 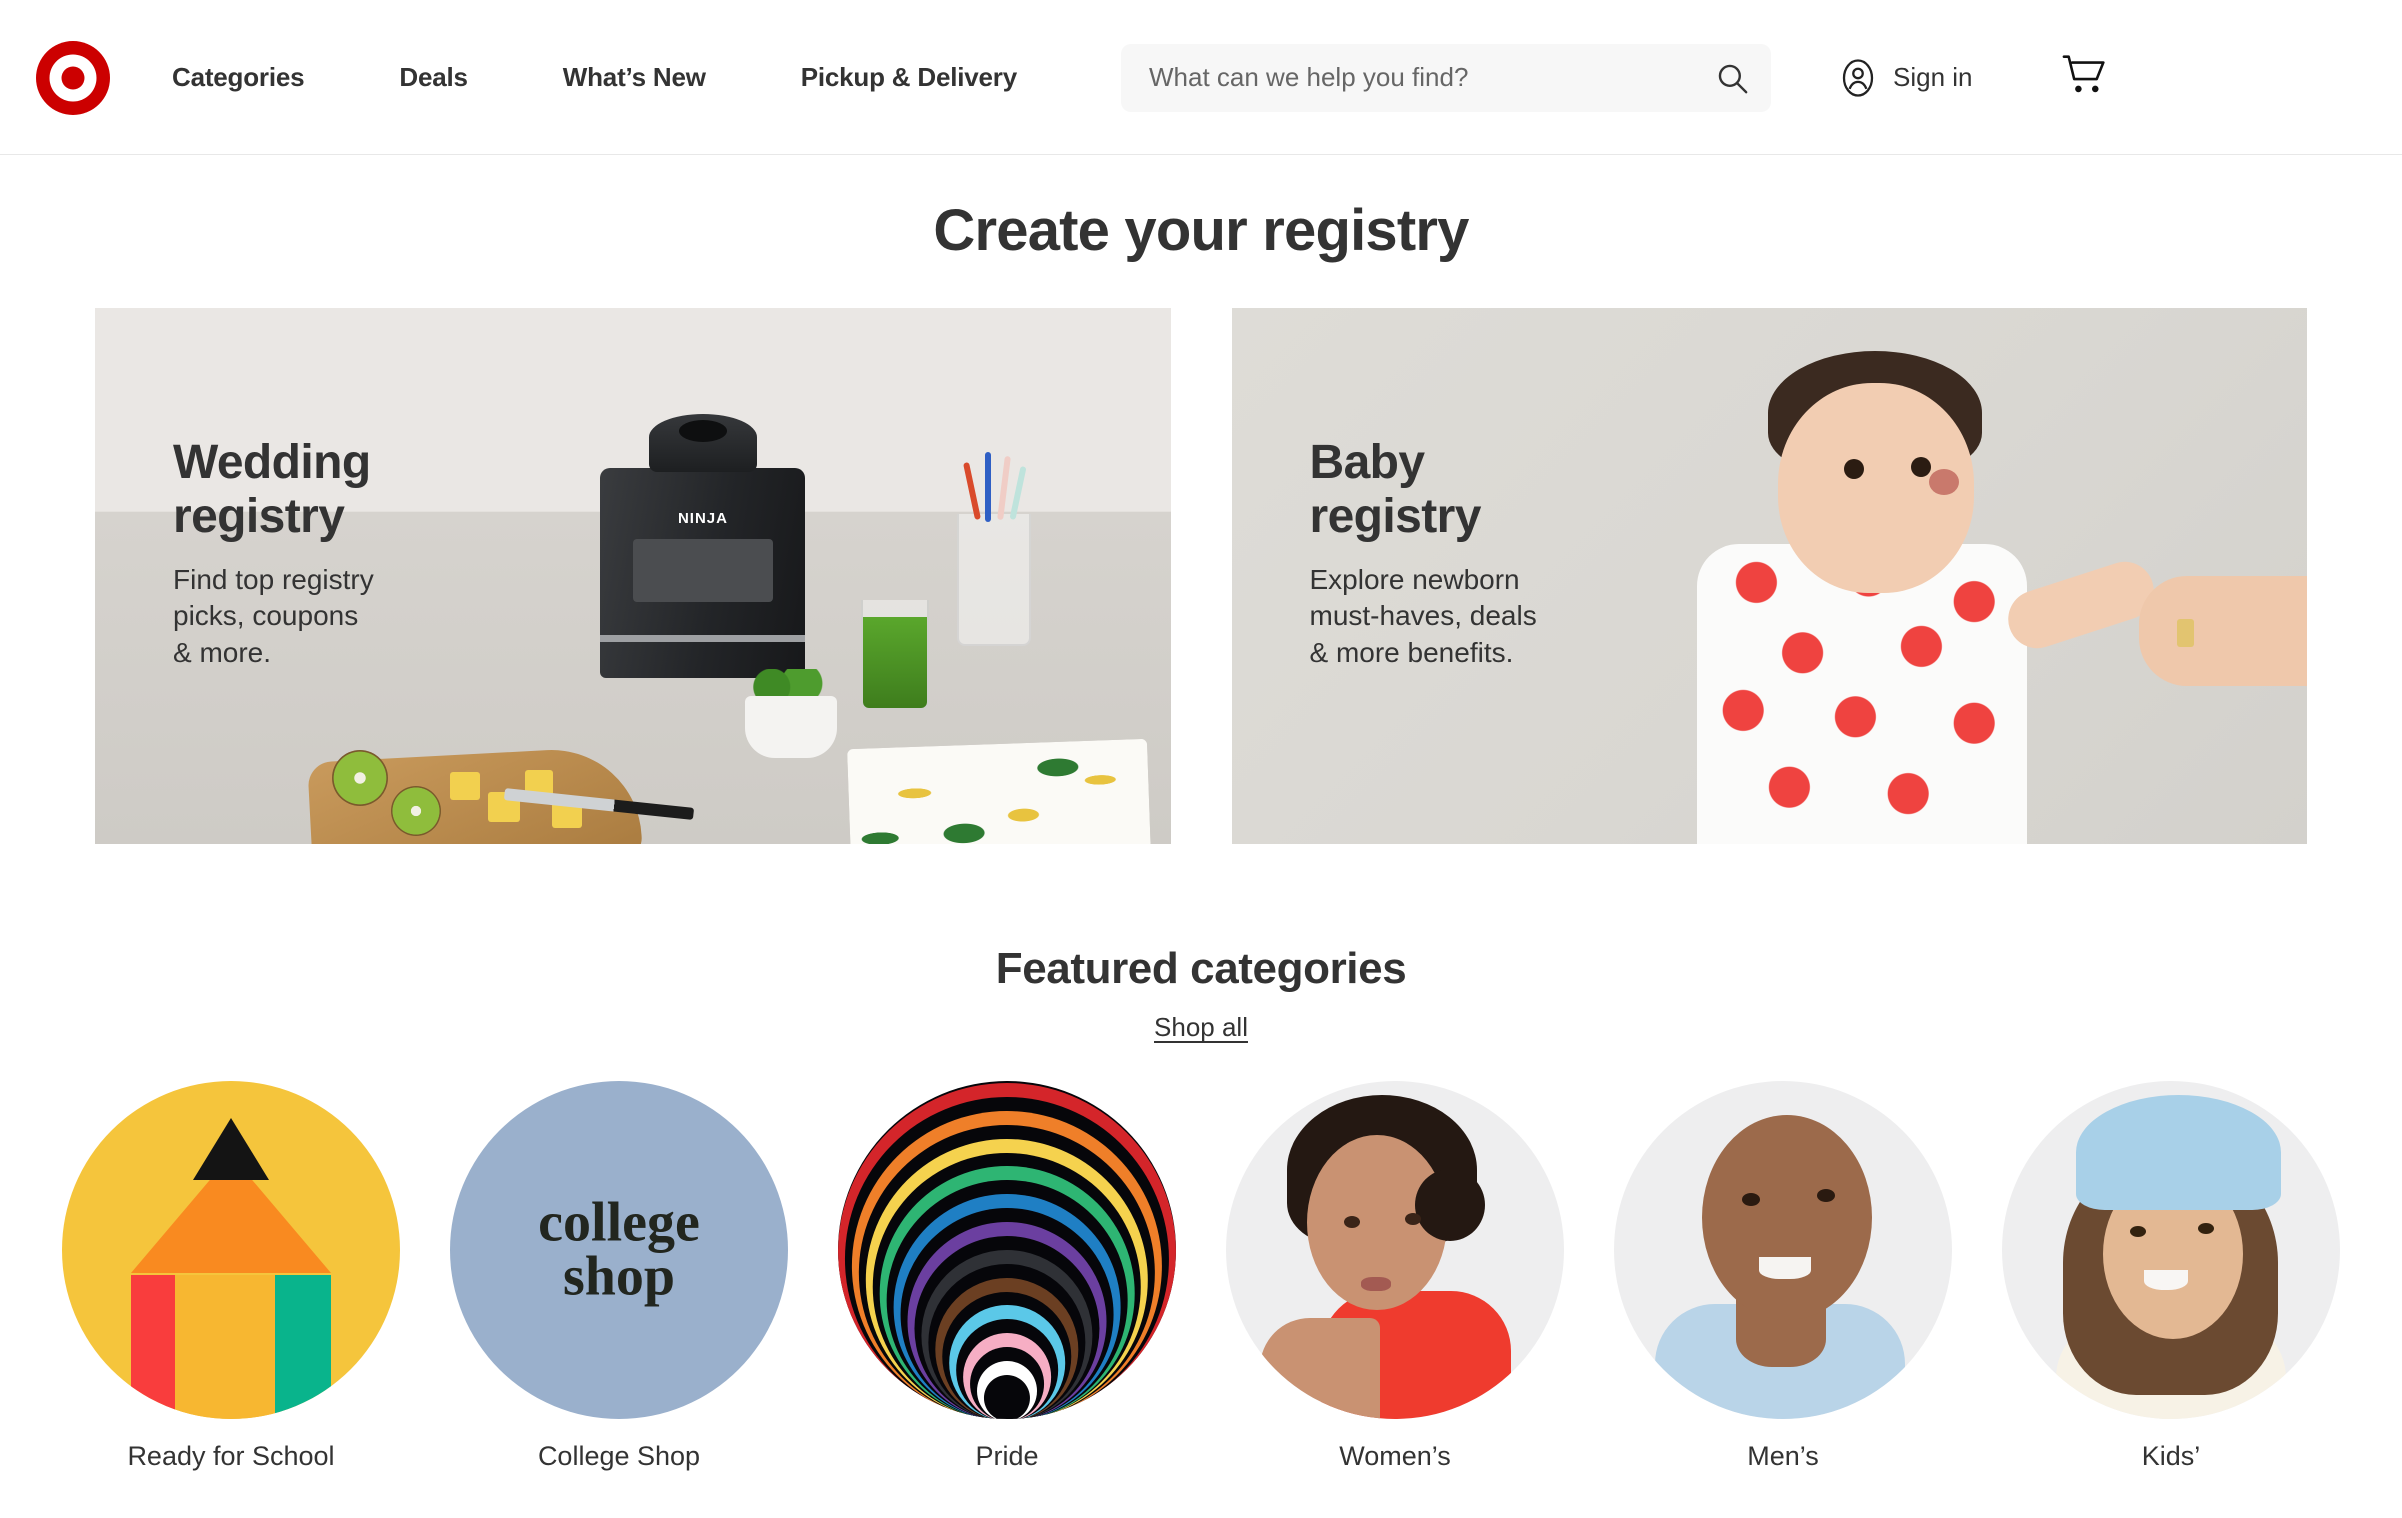 I want to click on blender-brand-label: NINJA, so click(x=702, y=518).